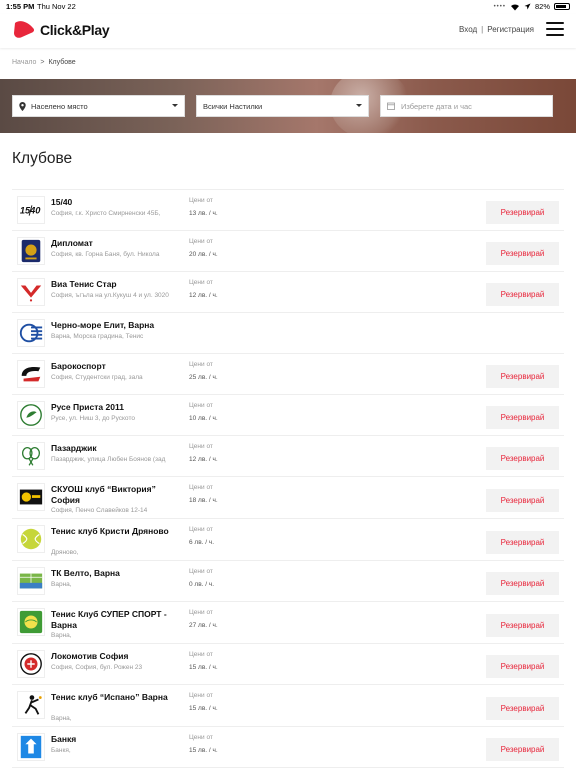  What do you see at coordinates (31, 539) in the screenshot?
I see `kristi-ball-logo-icon` at bounding box center [31, 539].